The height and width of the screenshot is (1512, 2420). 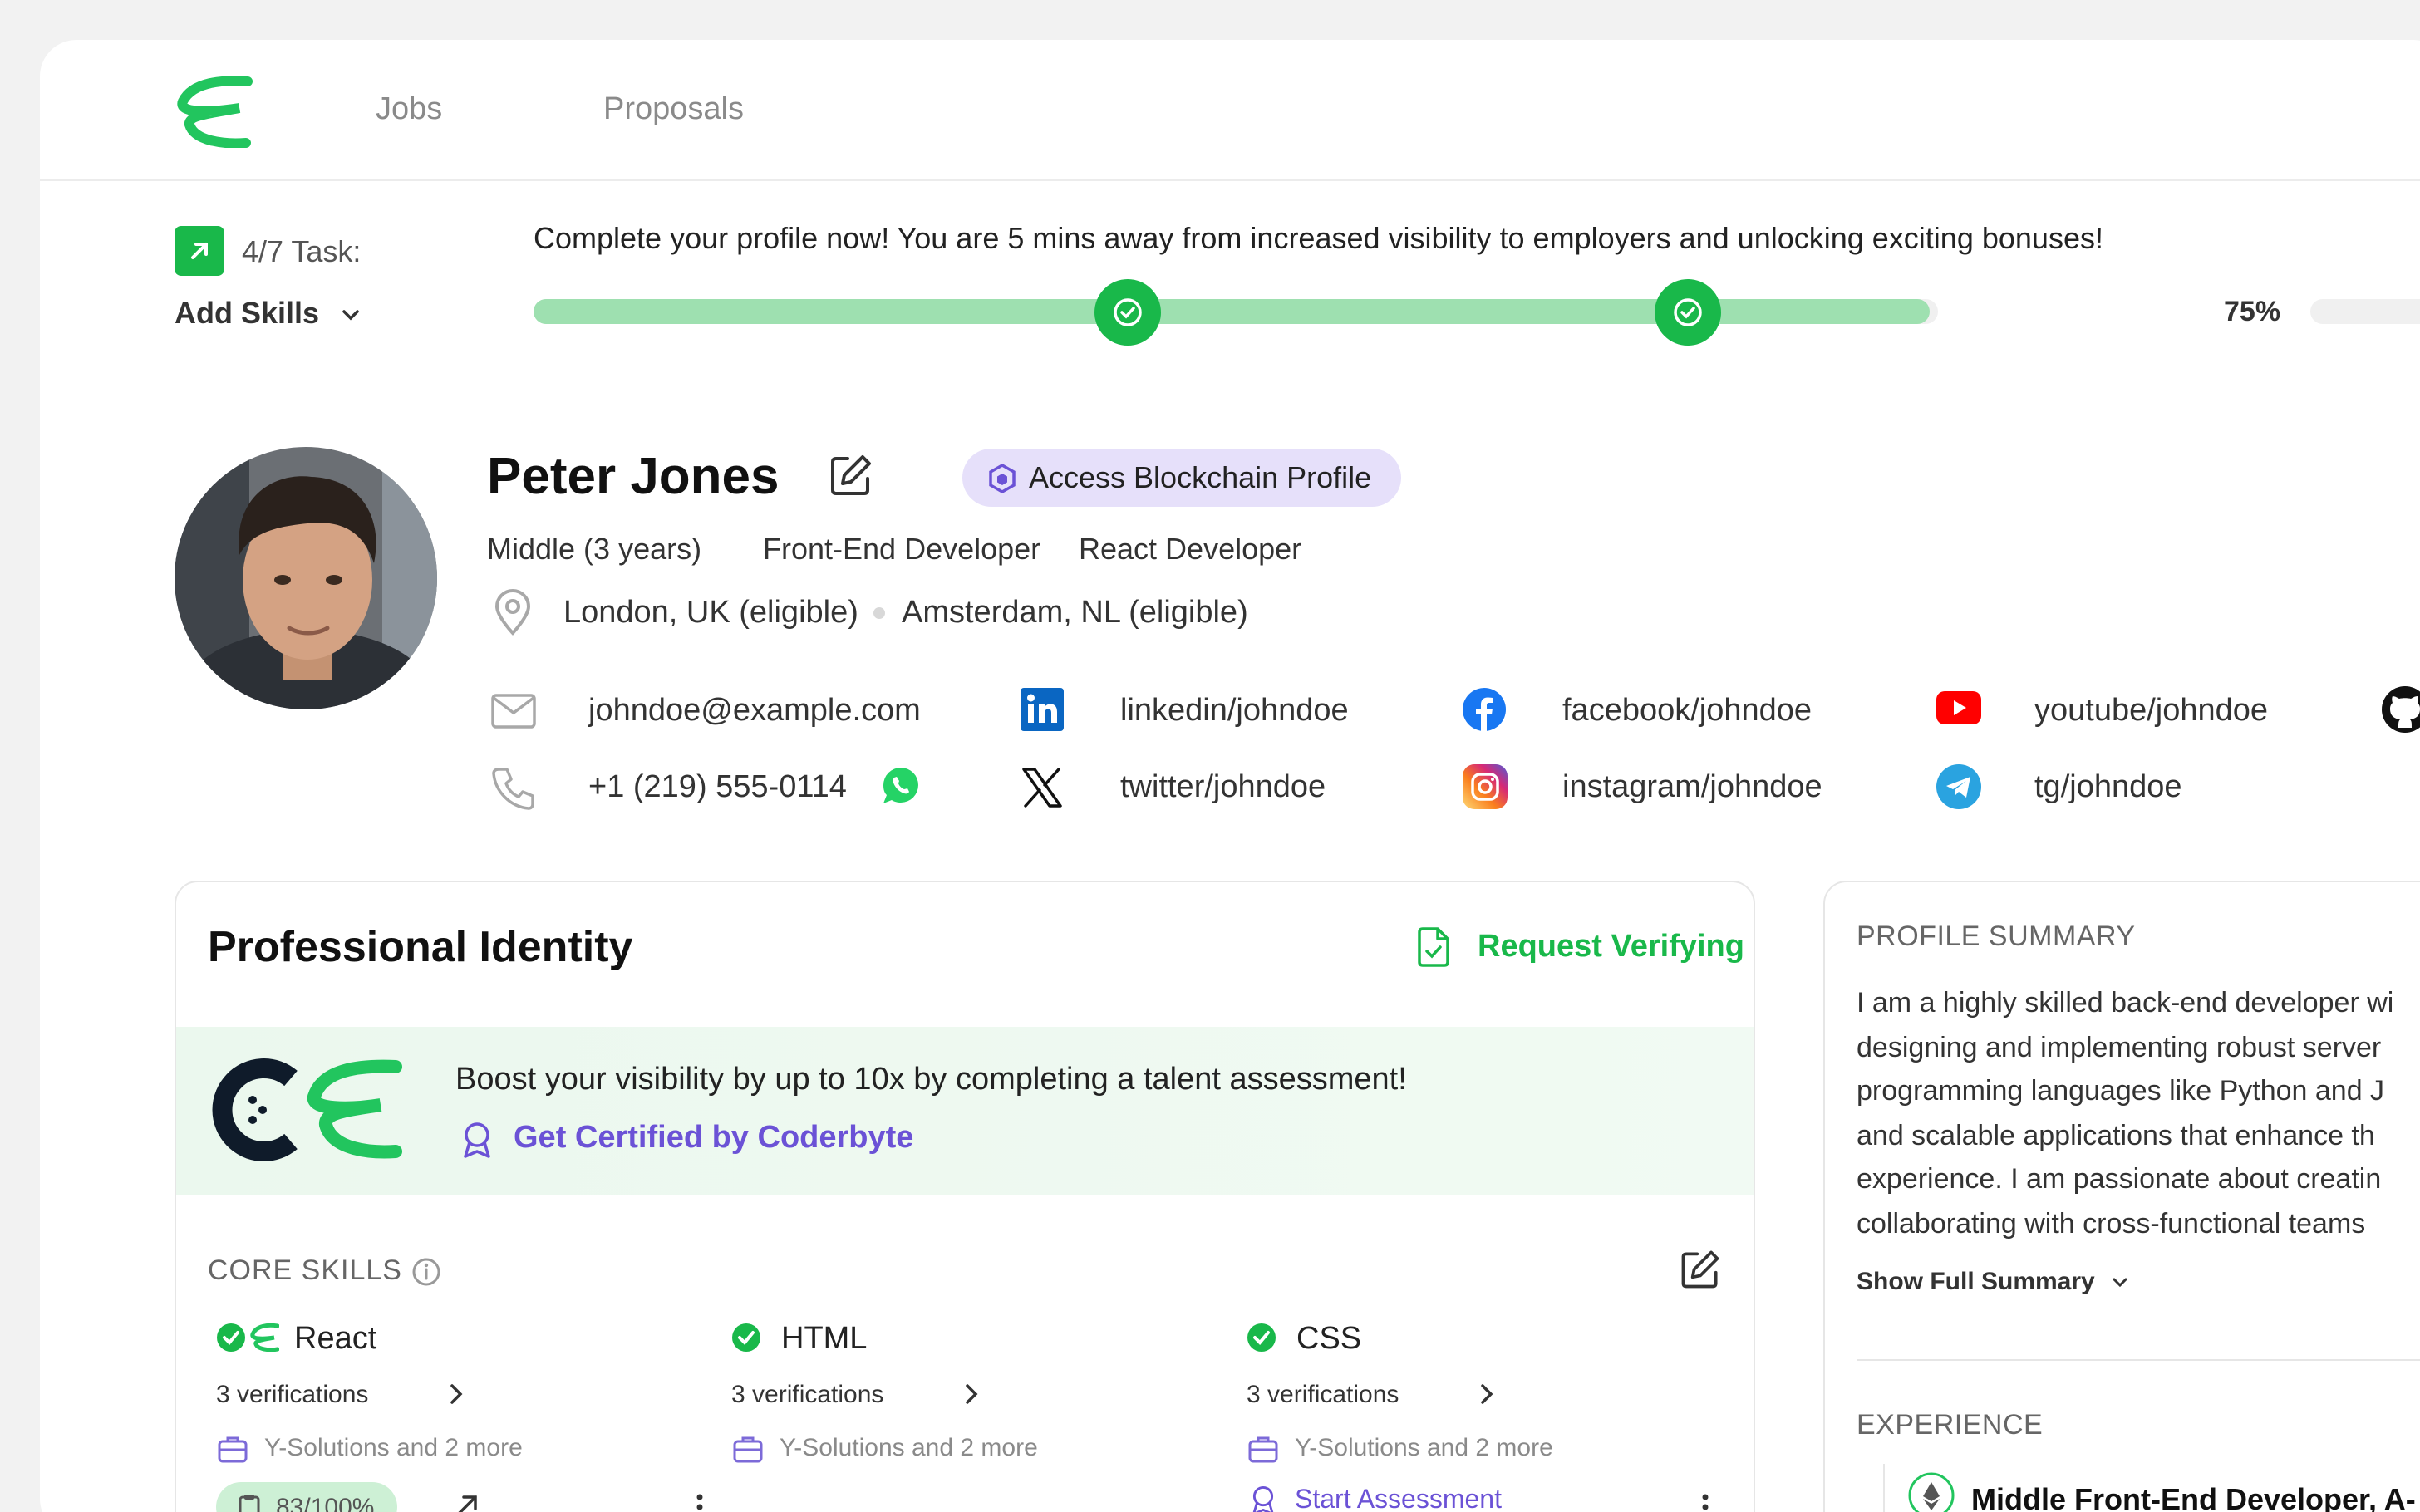 What do you see at coordinates (1191, 549) in the screenshot?
I see `role-tag: React Developer` at bounding box center [1191, 549].